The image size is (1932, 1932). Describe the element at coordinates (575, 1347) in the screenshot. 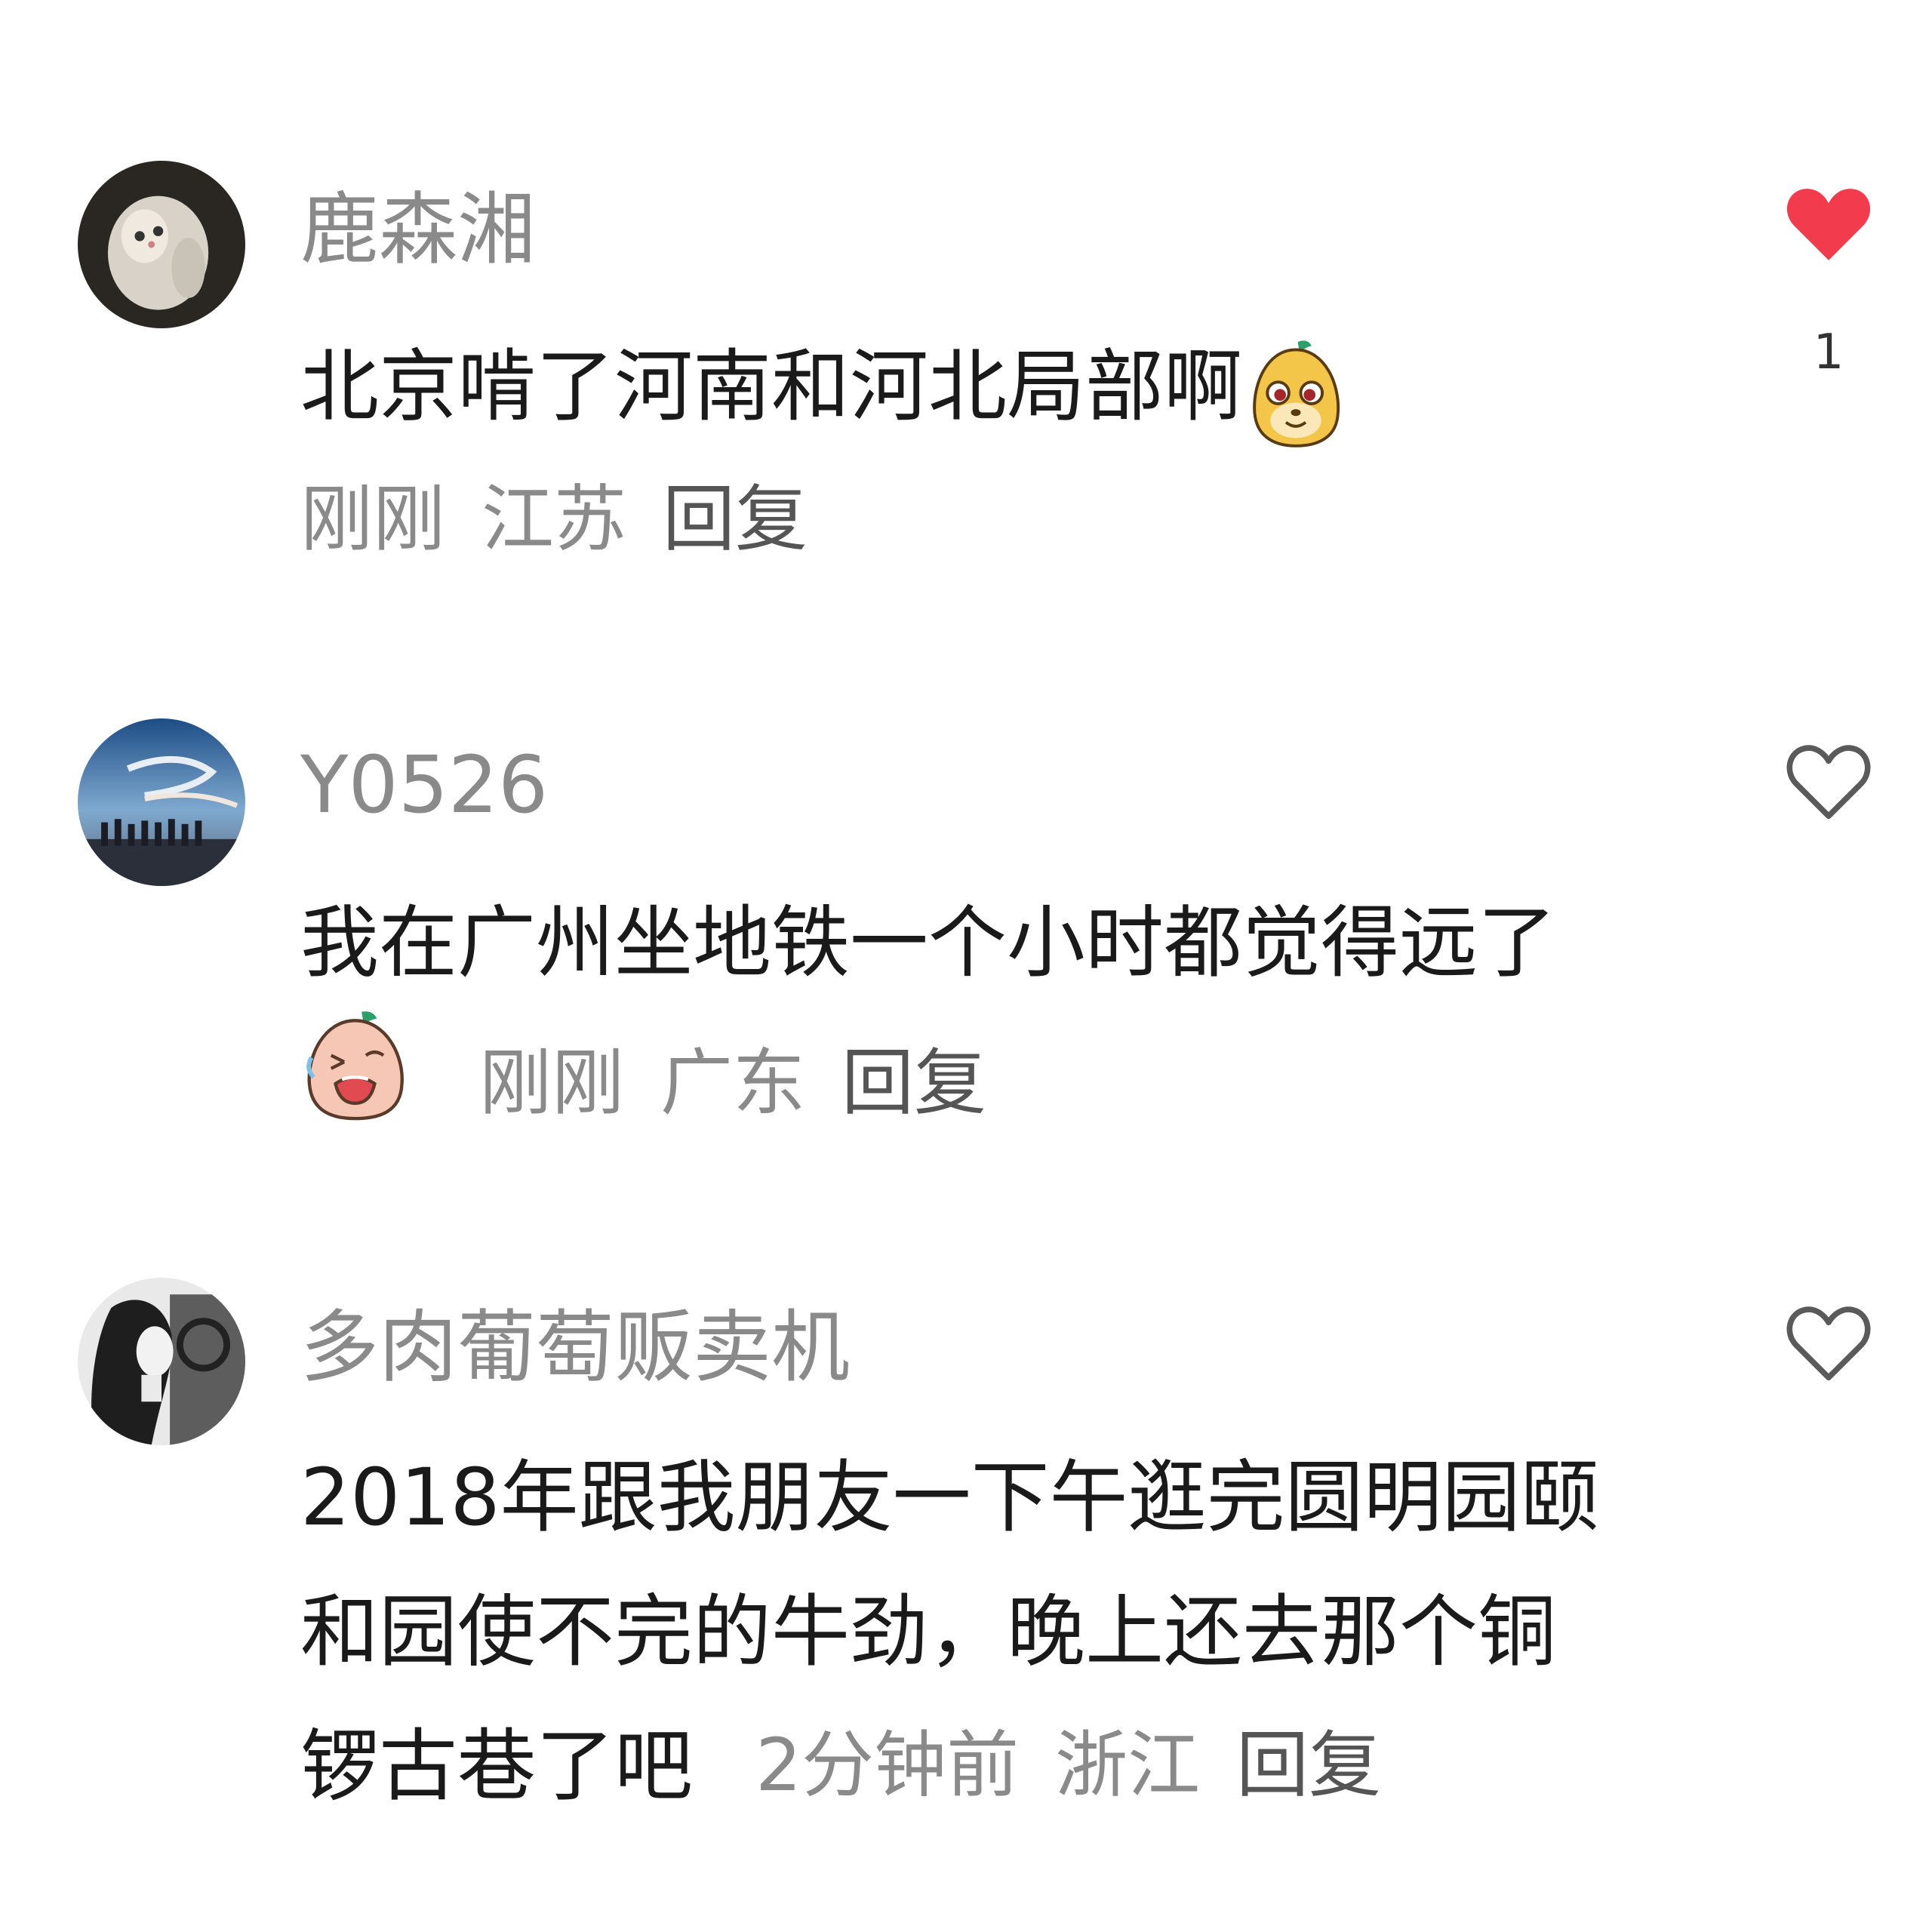

I see `username: 多肉葡萄贩卖机` at that location.